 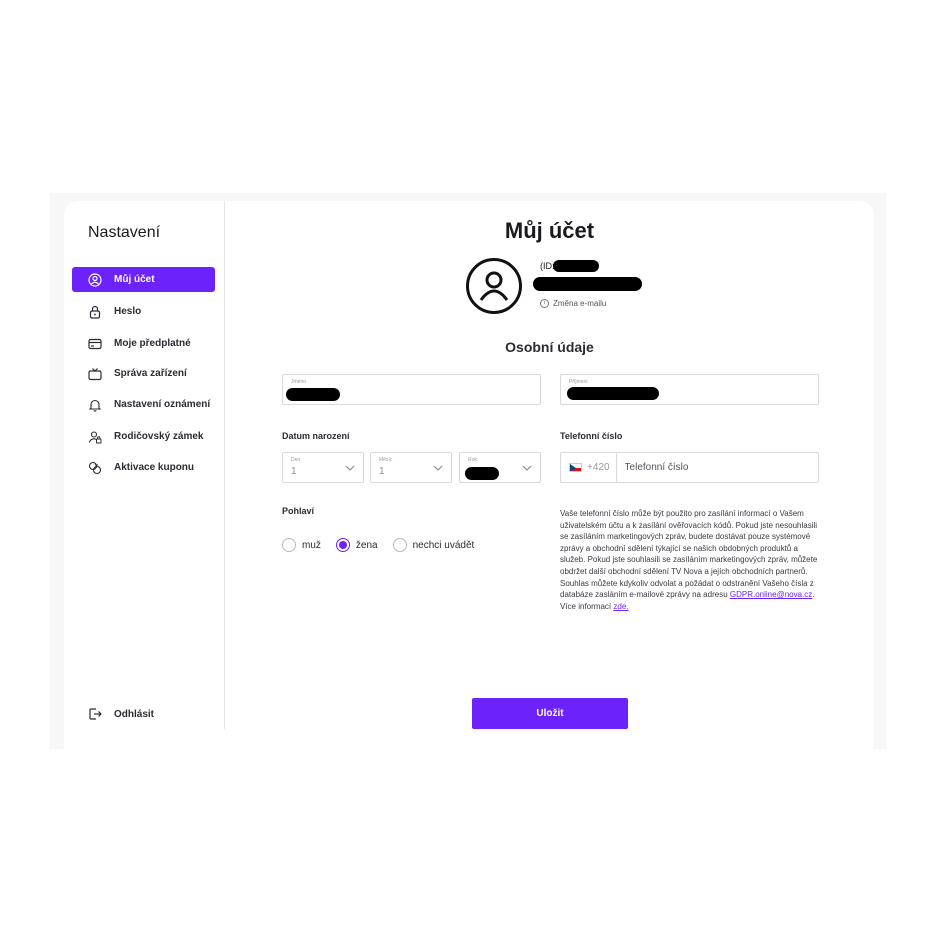 What do you see at coordinates (482, 473) in the screenshot?
I see `redacted-year` at bounding box center [482, 473].